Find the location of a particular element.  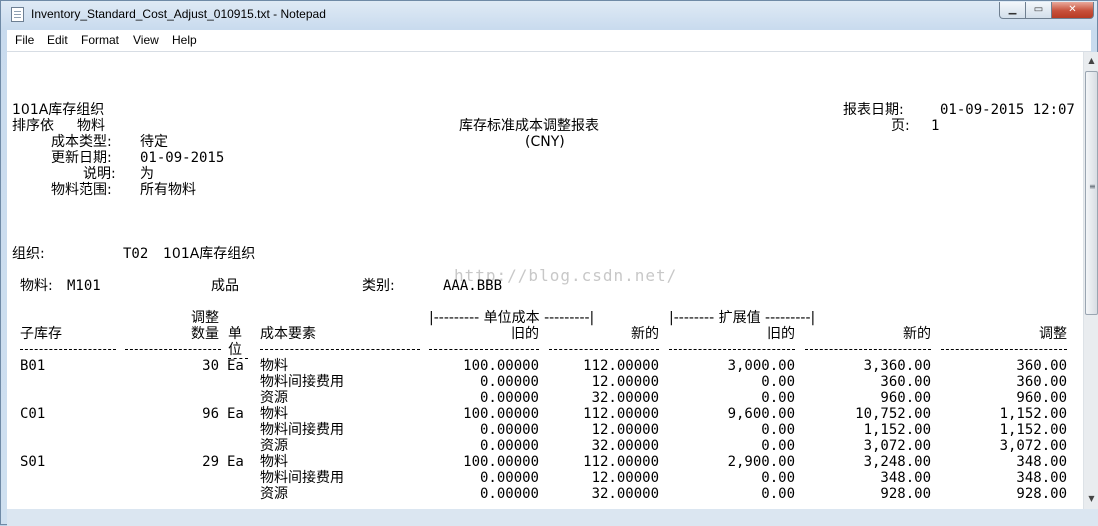

org-header: 101A库存组织 is located at coordinates (58, 110).